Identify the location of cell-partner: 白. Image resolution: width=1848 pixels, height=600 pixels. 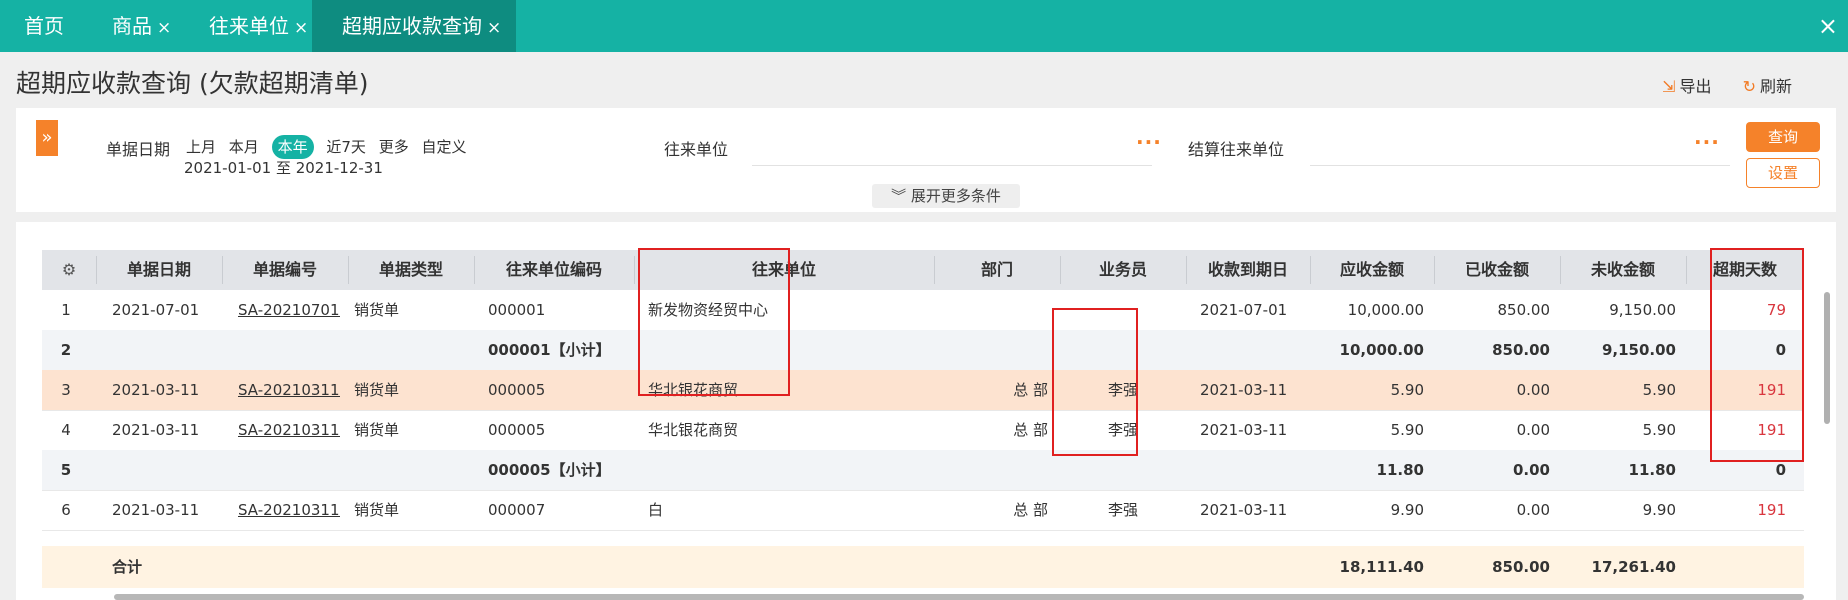
(656, 510).